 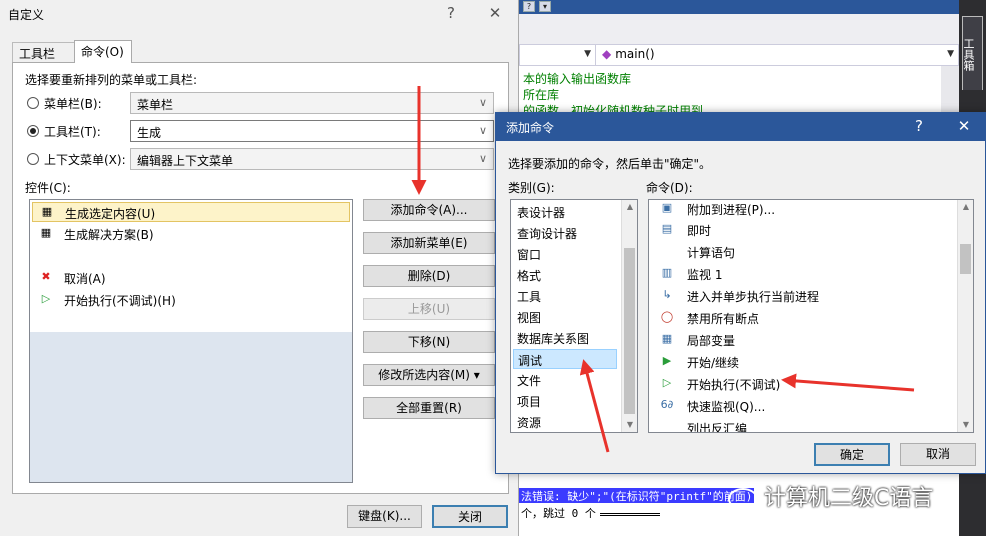 What do you see at coordinates (572, 380) in the screenshot?
I see `list-item: 文件` at bounding box center [572, 380].